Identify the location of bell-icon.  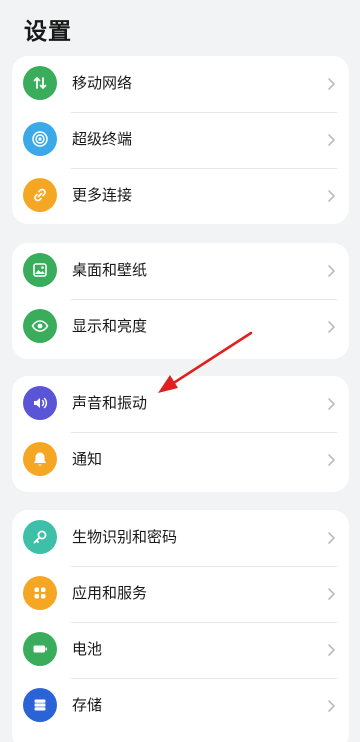
(40, 459).